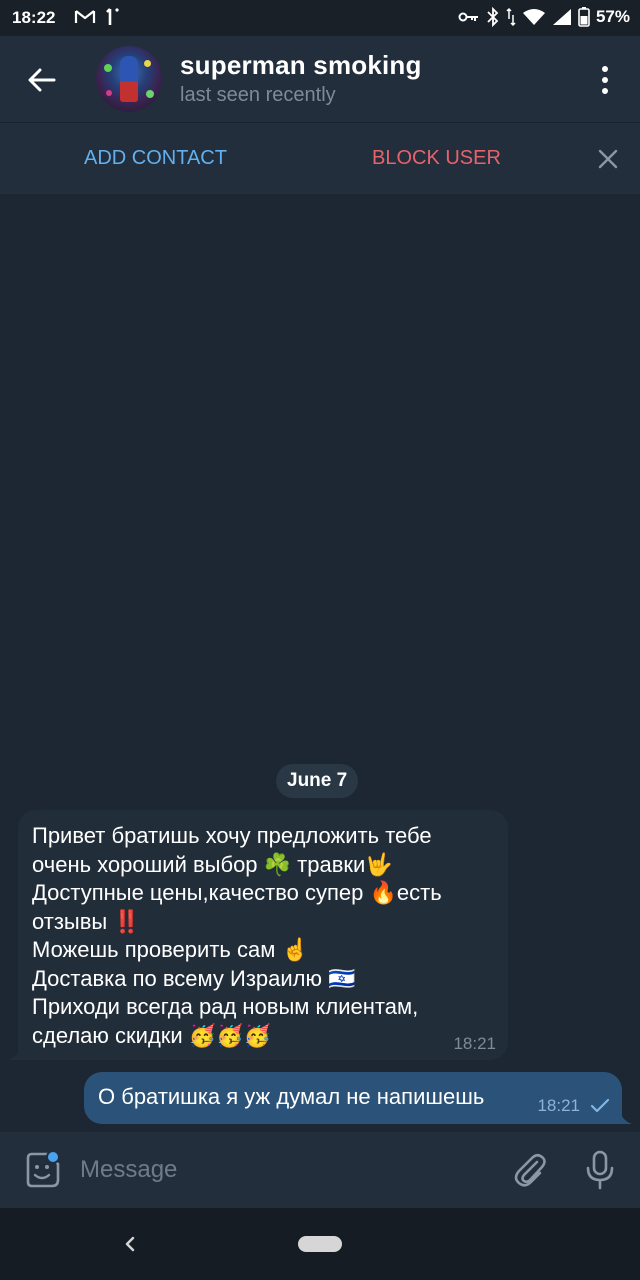  What do you see at coordinates (194, 978) in the screenshot?
I see `message-line: Доставка по всему Израилю 🇮🇱` at bounding box center [194, 978].